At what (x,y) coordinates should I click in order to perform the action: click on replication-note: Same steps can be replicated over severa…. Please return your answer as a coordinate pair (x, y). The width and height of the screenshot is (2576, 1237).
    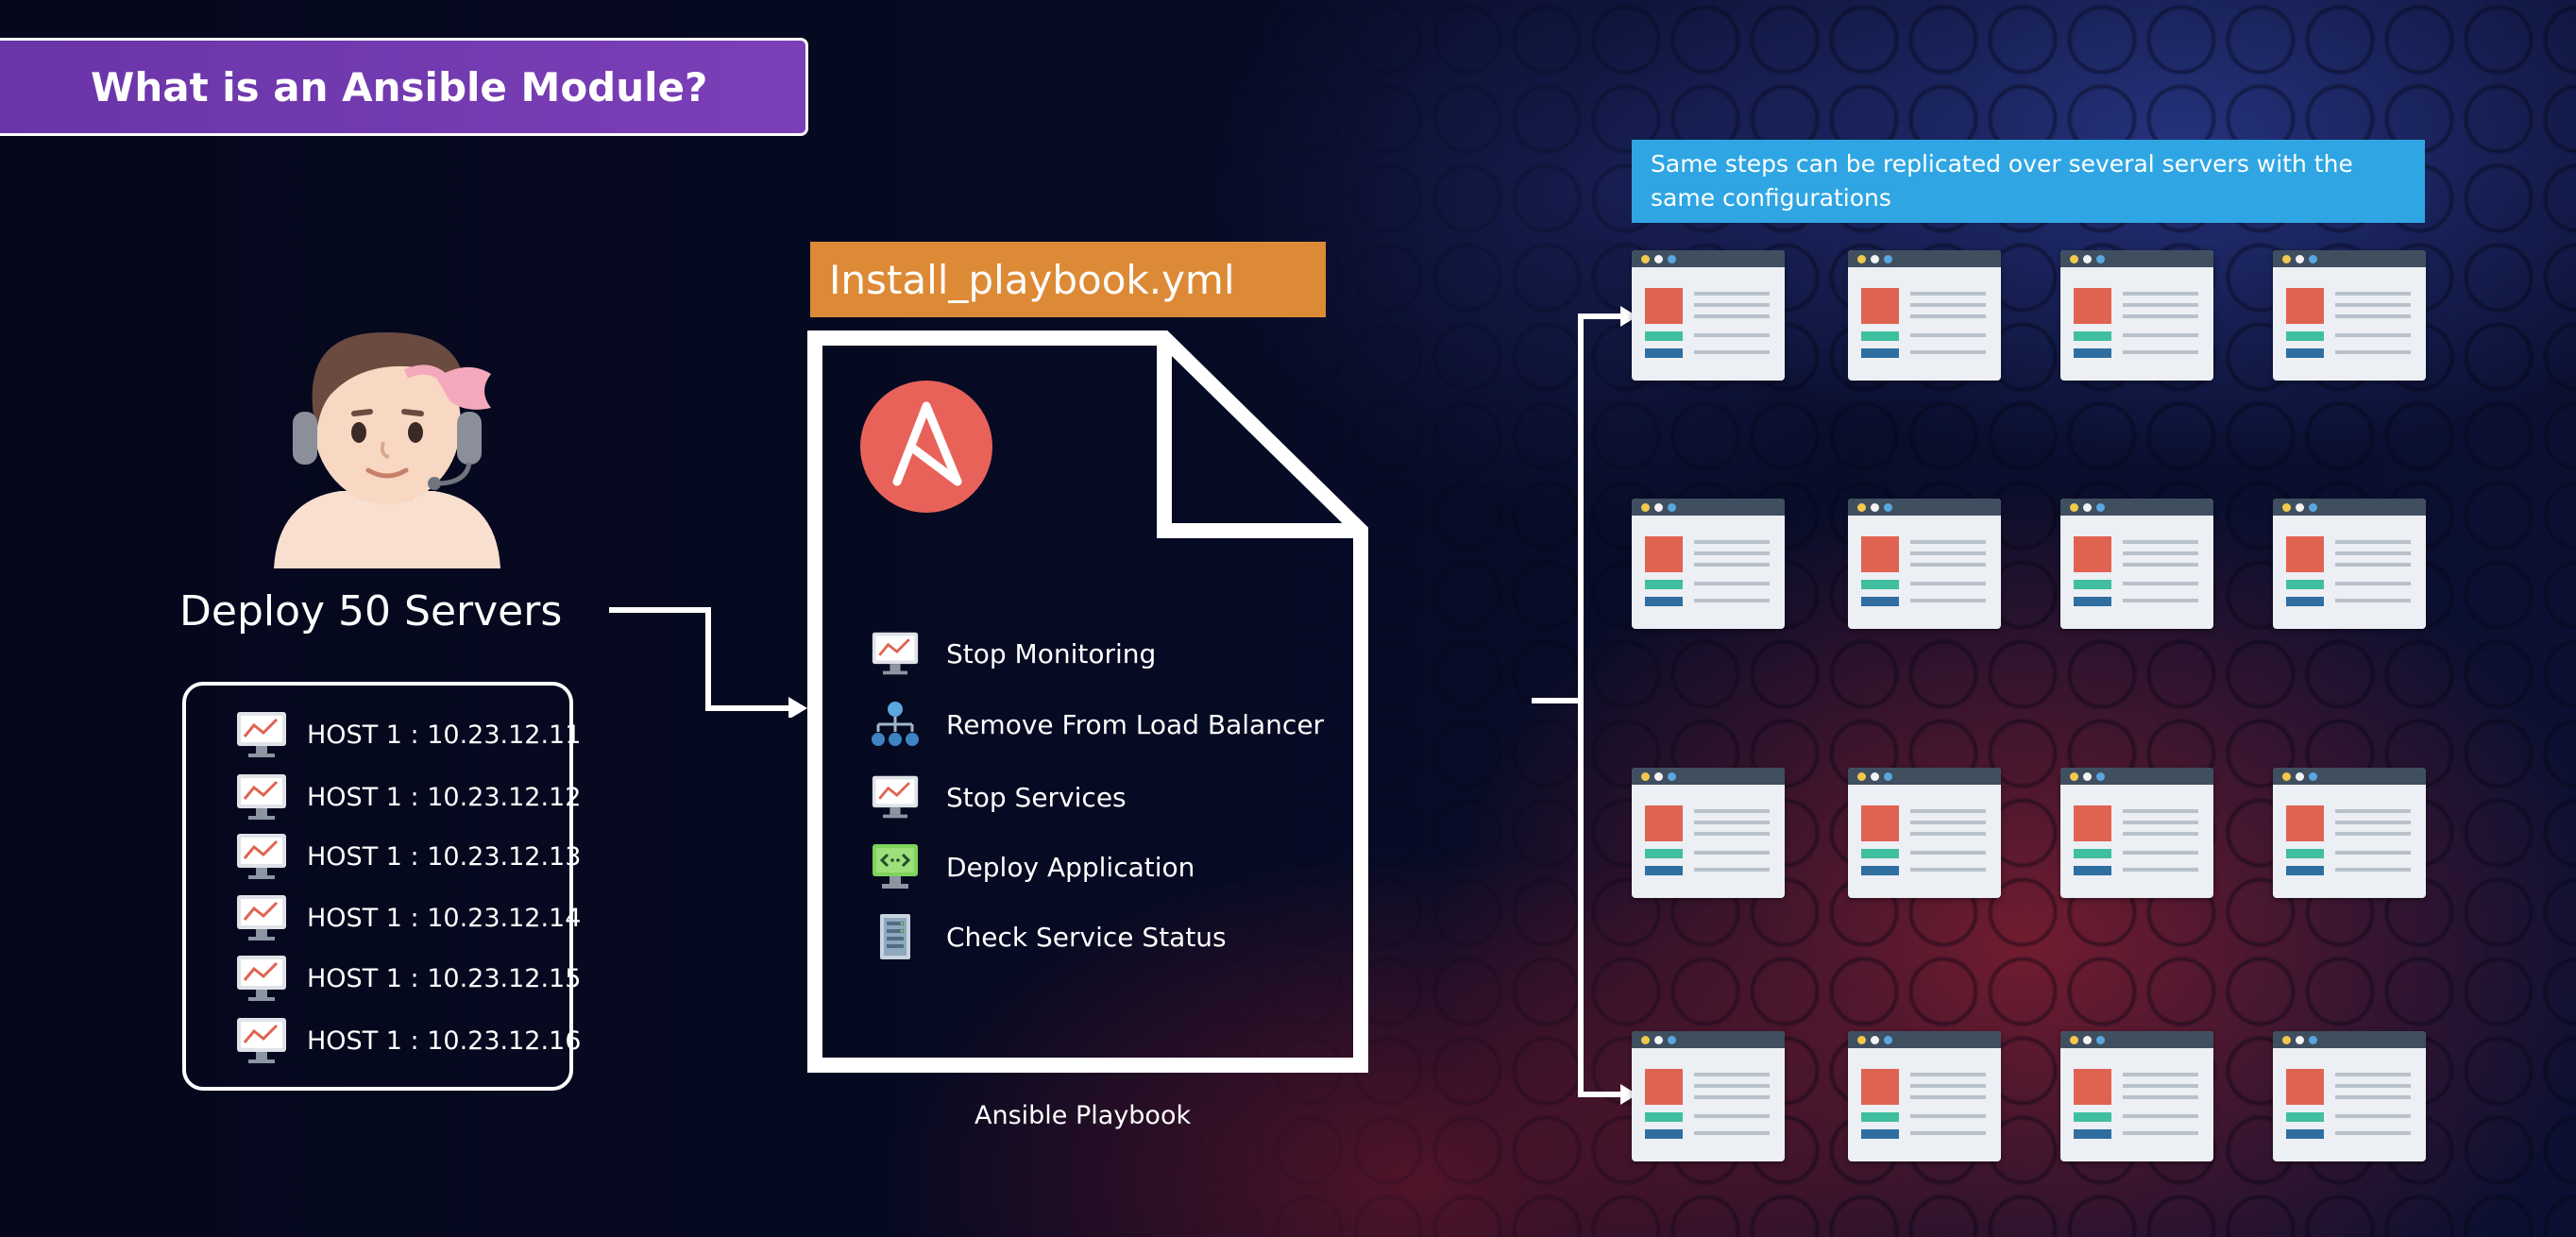
    Looking at the image, I should click on (2028, 182).